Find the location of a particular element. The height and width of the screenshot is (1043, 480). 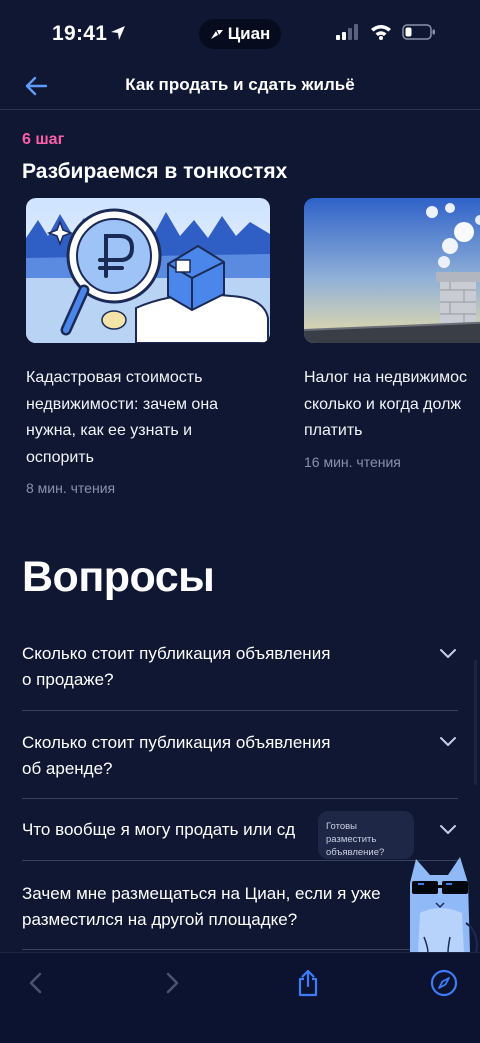

status-bar: 19:41 Циан is located at coordinates (240, 34).